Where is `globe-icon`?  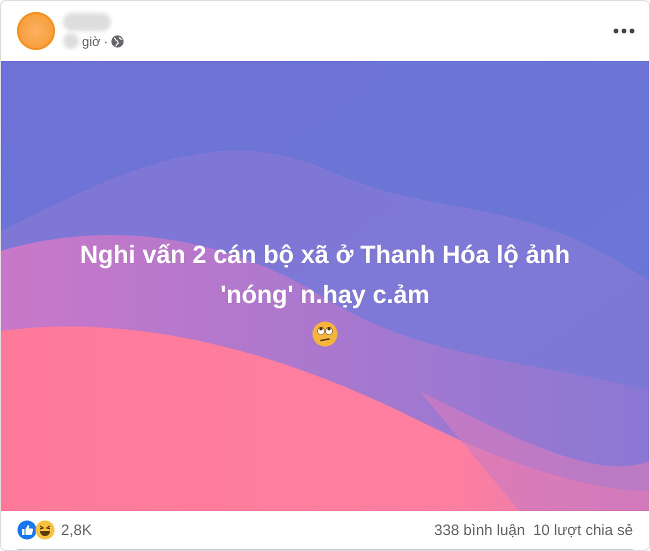 globe-icon is located at coordinates (117, 41).